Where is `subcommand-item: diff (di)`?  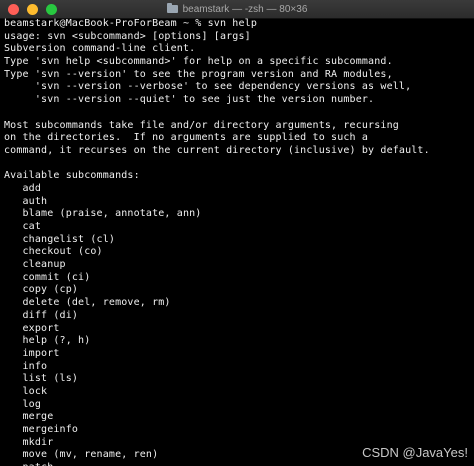
subcommand-item: diff (di) is located at coordinates (41, 315).